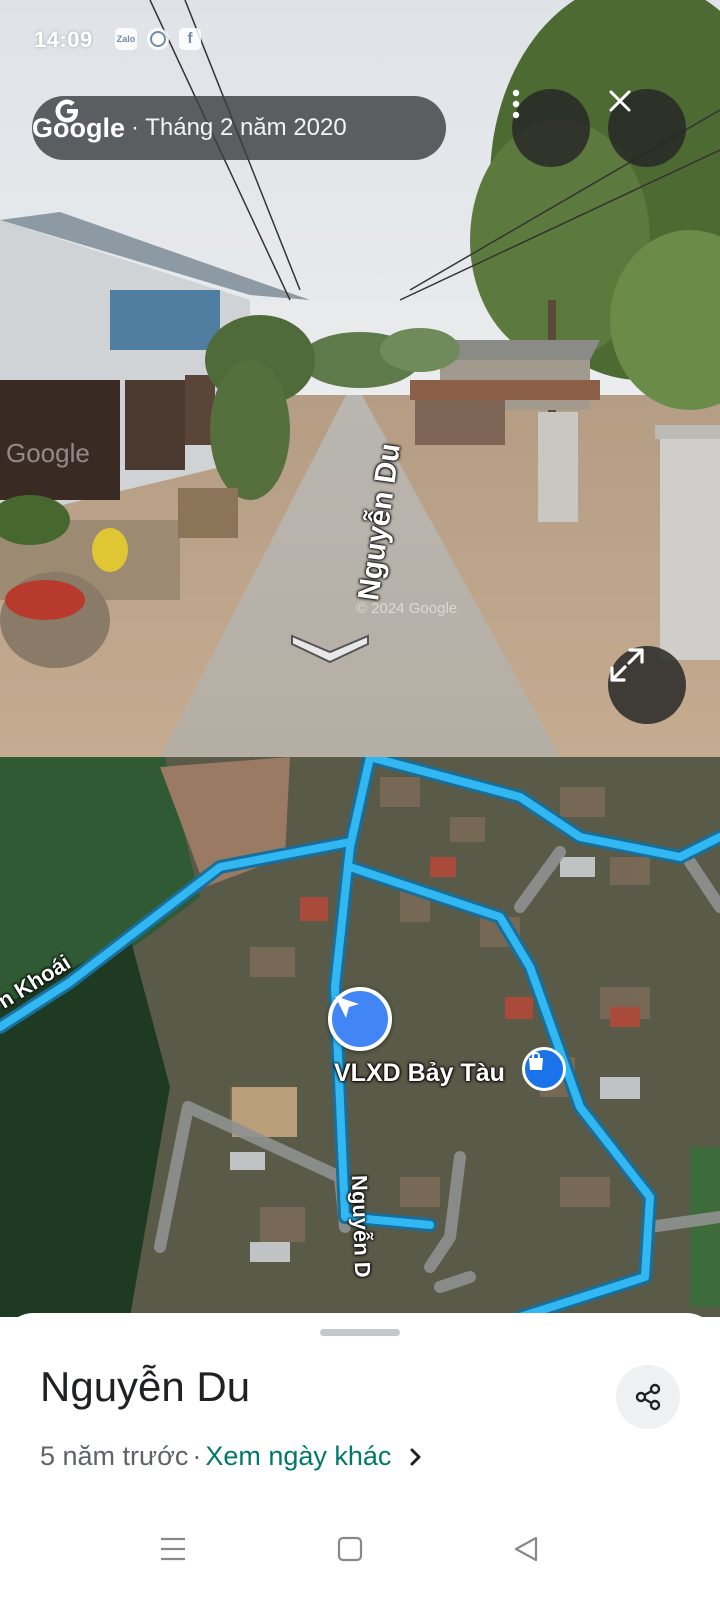 This screenshot has height=1604, width=720. What do you see at coordinates (544, 1069) in the screenshot?
I see `shopping-poi-pin` at bounding box center [544, 1069].